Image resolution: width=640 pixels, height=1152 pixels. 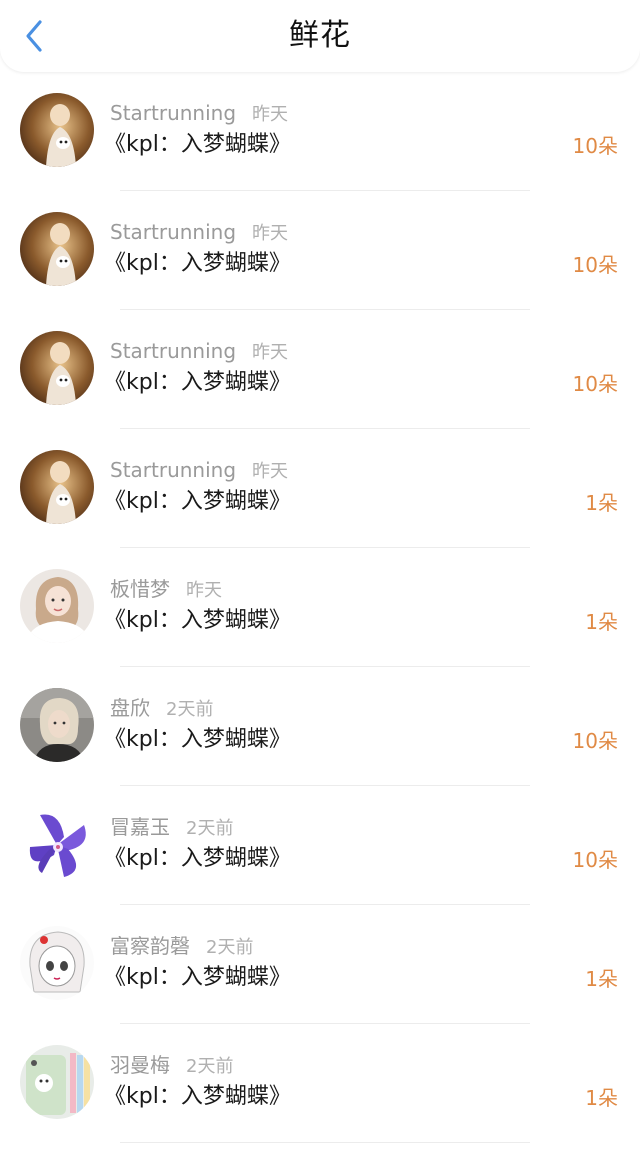 What do you see at coordinates (171, 828) in the screenshot?
I see `item-meta: 冒嘉玉 2天前` at bounding box center [171, 828].